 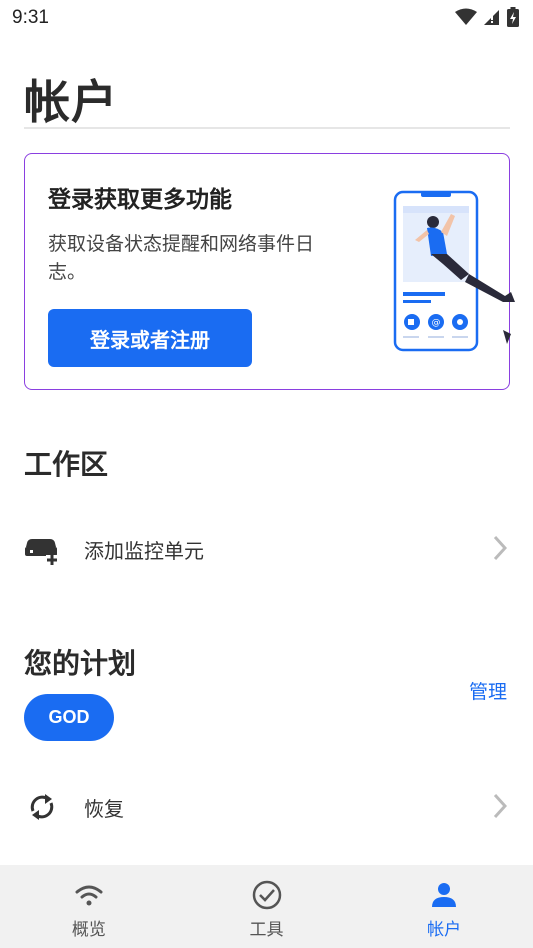 I want to click on login-card-description: 获取设备状态提醒和网络事件日志。, so click(x=181, y=258).